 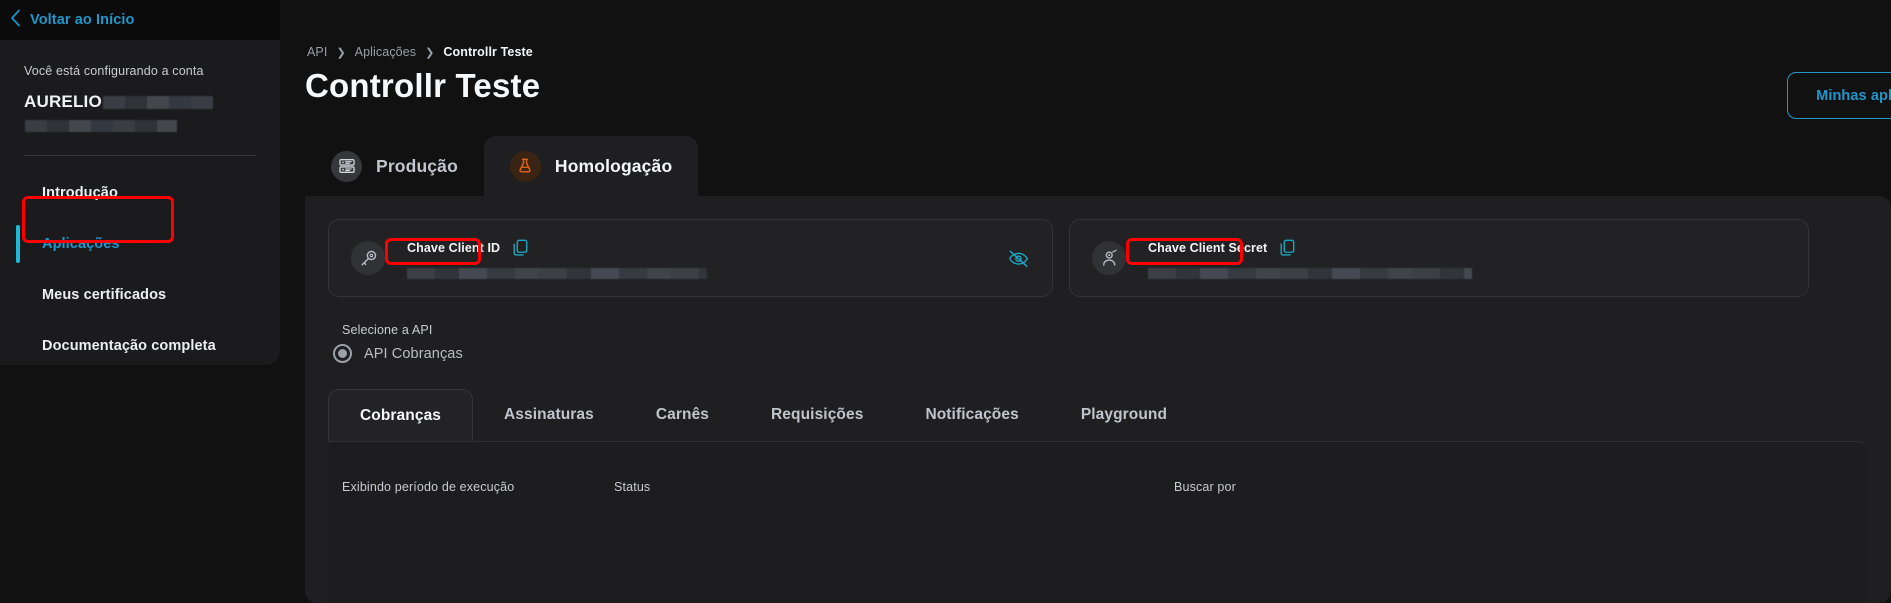 What do you see at coordinates (317, 52) in the screenshot?
I see `breadcrumb-item-api: API` at bounding box center [317, 52].